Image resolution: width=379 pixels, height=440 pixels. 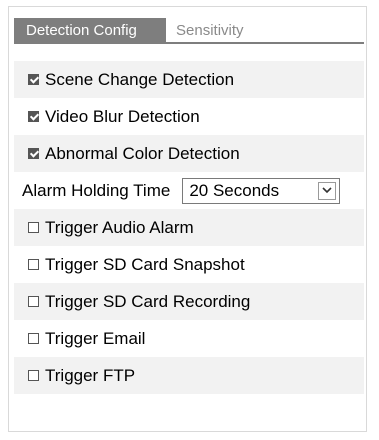 I want to click on trigger-sd-recording-row: Trigger SD Card Recording, so click(x=189, y=301).